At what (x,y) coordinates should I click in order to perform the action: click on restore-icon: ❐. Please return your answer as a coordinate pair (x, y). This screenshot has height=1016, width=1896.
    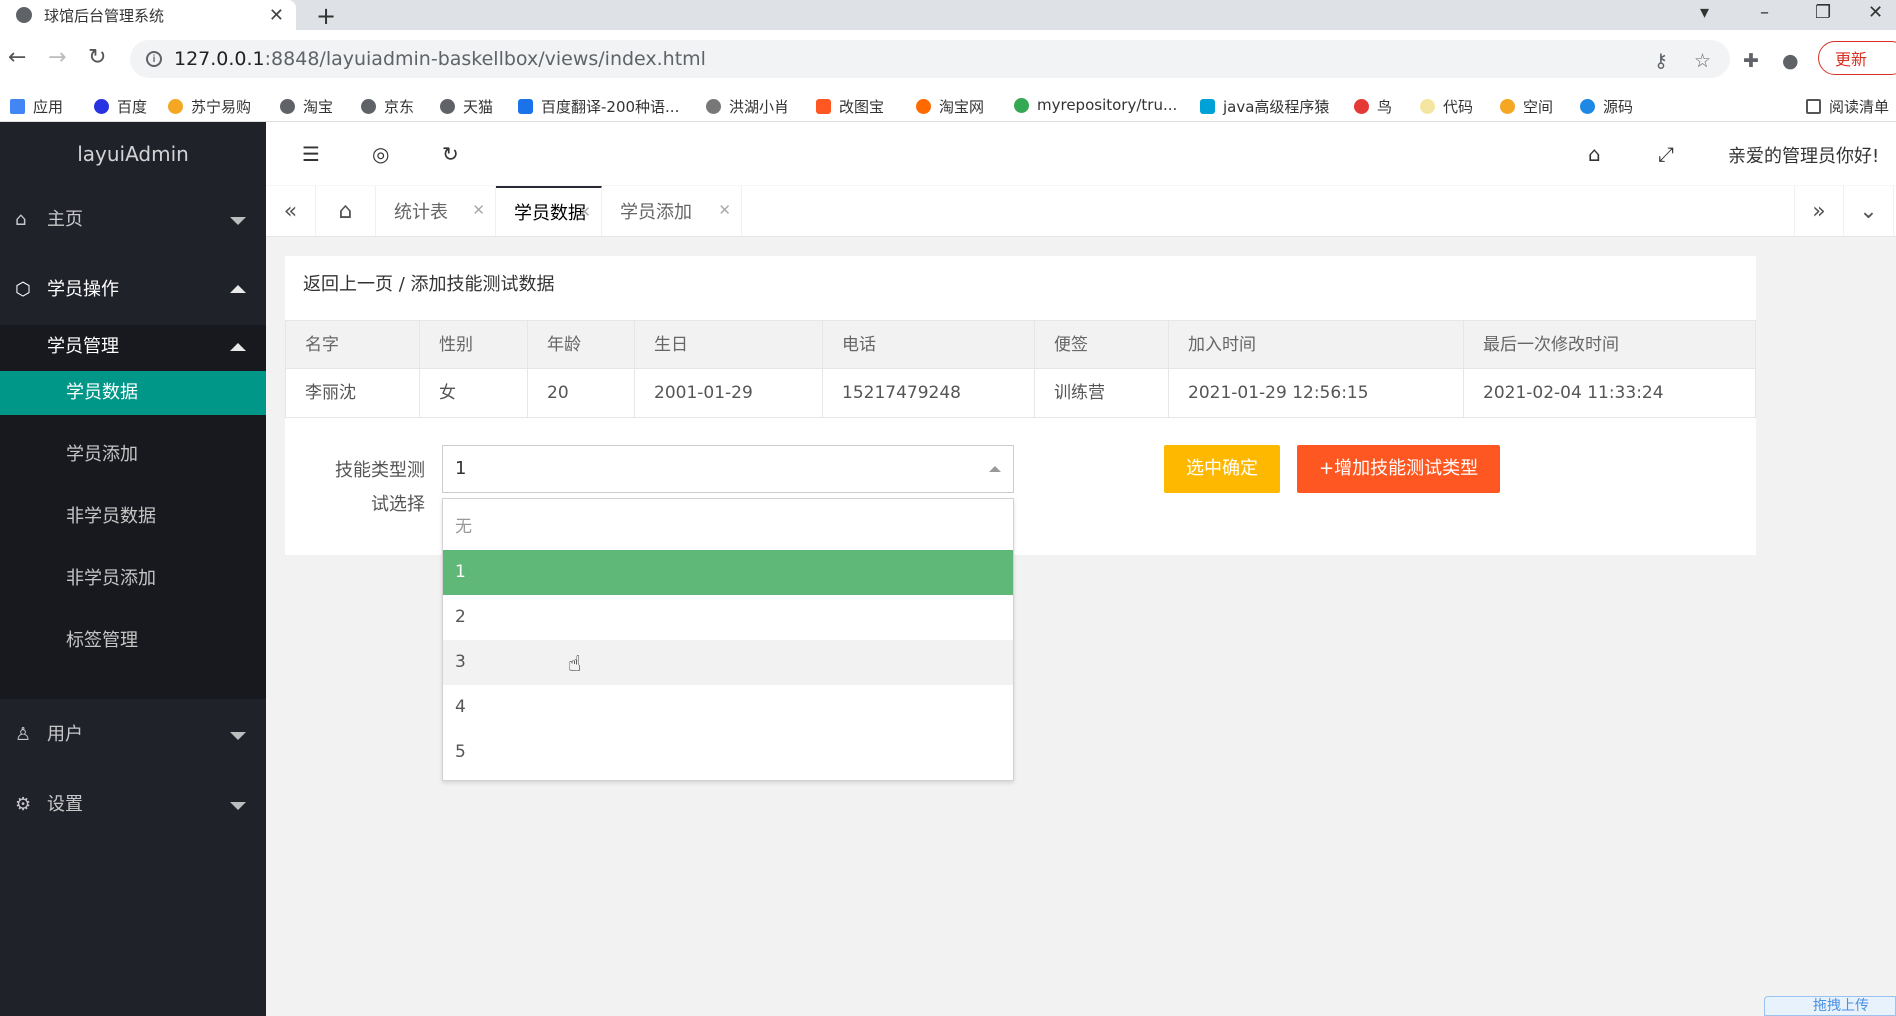
    Looking at the image, I should click on (1823, 12).